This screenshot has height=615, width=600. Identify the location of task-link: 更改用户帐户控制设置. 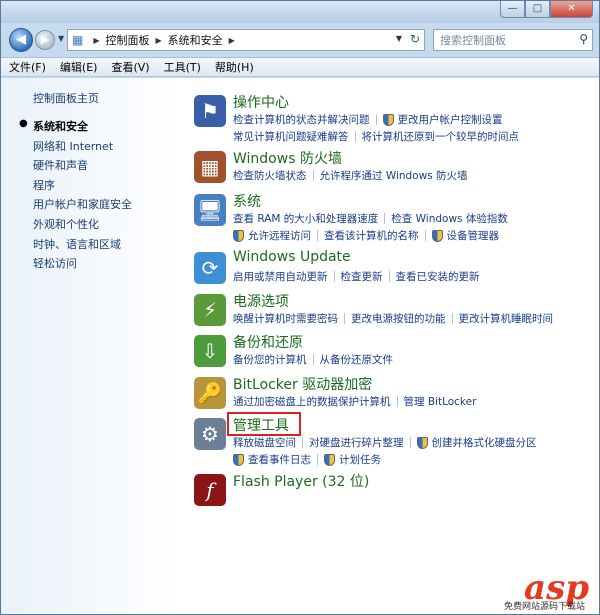
(450, 119).